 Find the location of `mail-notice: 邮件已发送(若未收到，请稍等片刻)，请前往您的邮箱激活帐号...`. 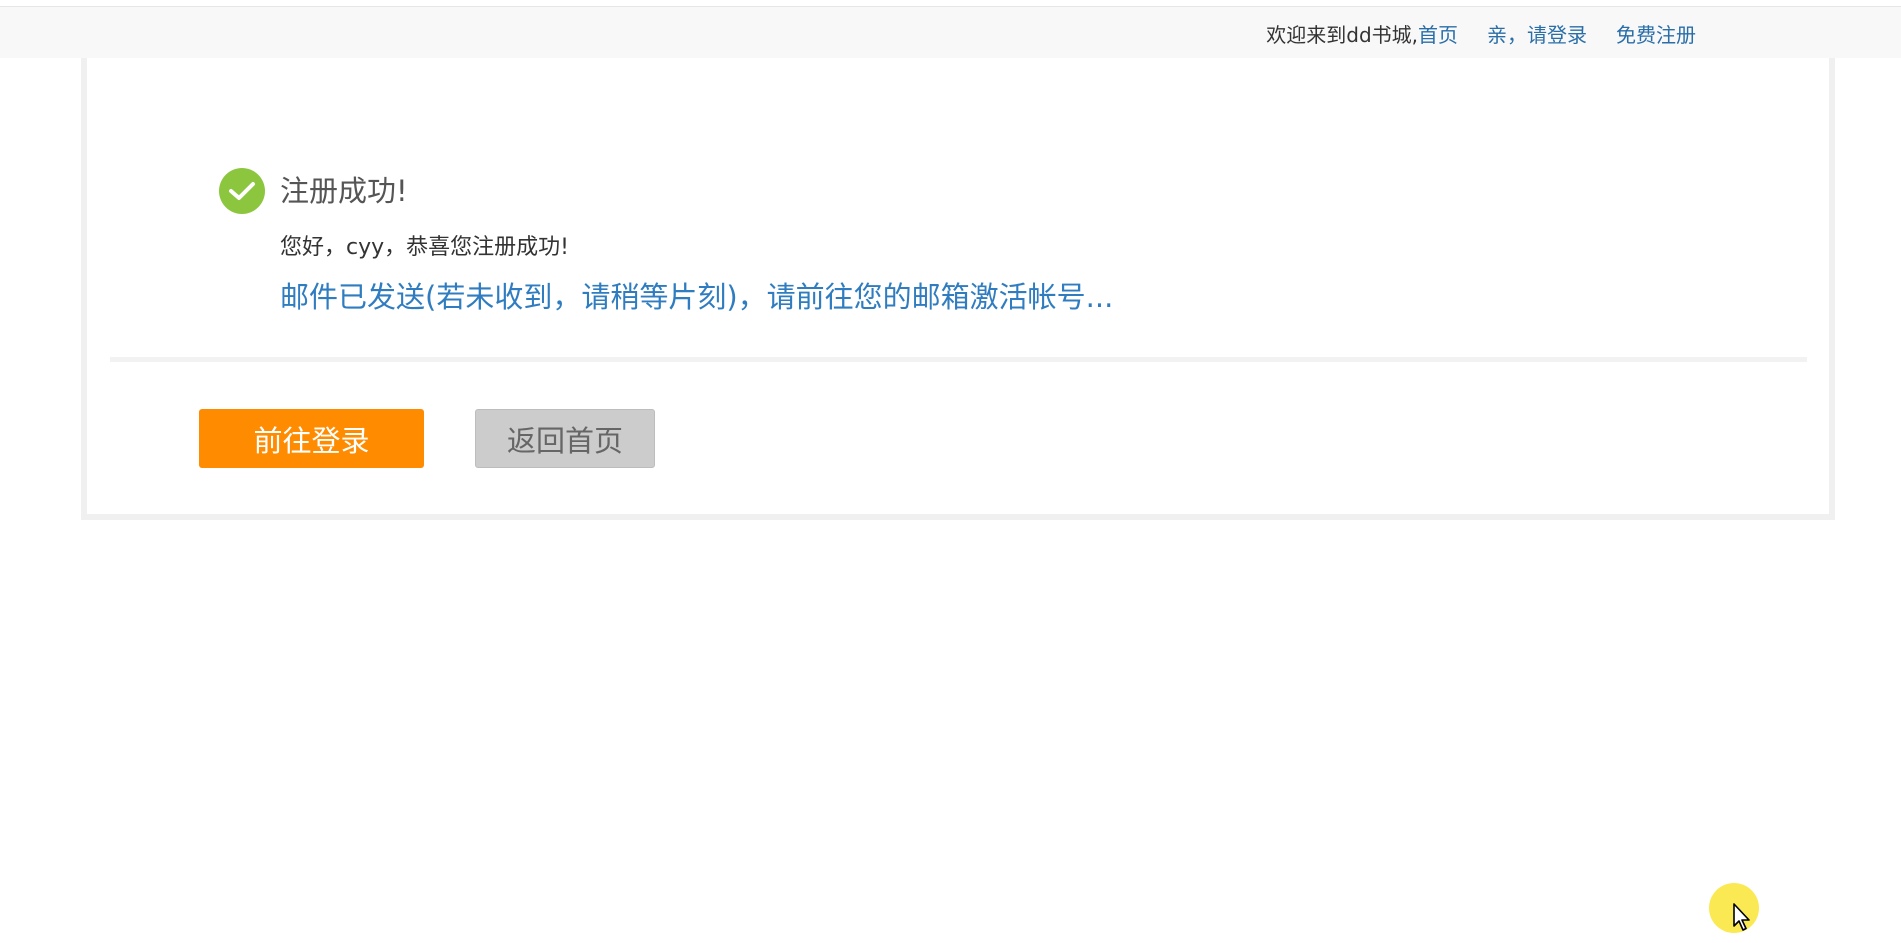

mail-notice: 邮件已发送(若未收到，请稍等片刻)，请前往您的邮箱激活帐号... is located at coordinates (697, 297).